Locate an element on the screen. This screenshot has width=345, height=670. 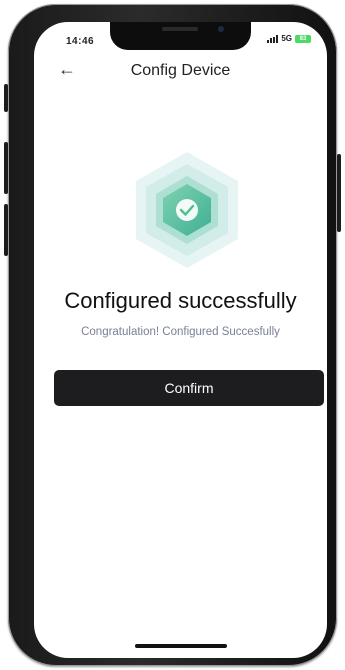
confirm-button: Confirm is located at coordinates (189, 388).